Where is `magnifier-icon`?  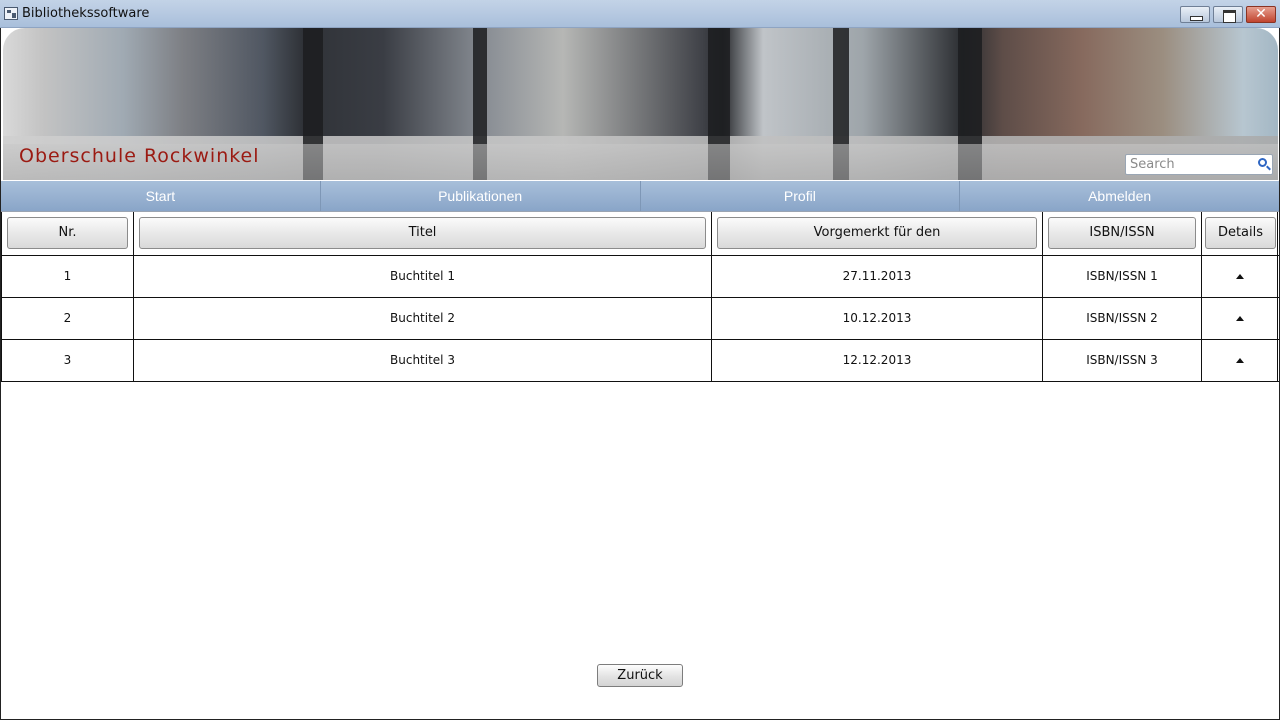
magnifier-icon is located at coordinates (1262, 162).